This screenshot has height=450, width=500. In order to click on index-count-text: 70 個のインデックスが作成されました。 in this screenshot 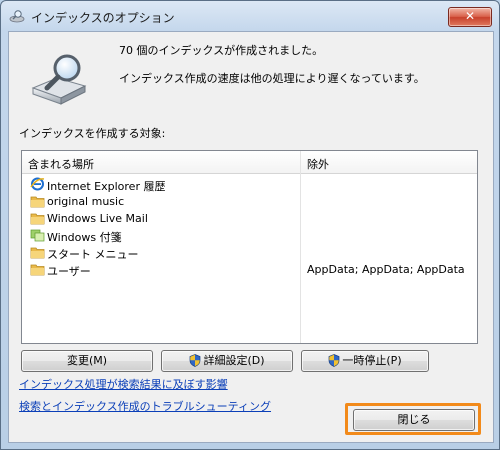, I will do `click(221, 50)`.